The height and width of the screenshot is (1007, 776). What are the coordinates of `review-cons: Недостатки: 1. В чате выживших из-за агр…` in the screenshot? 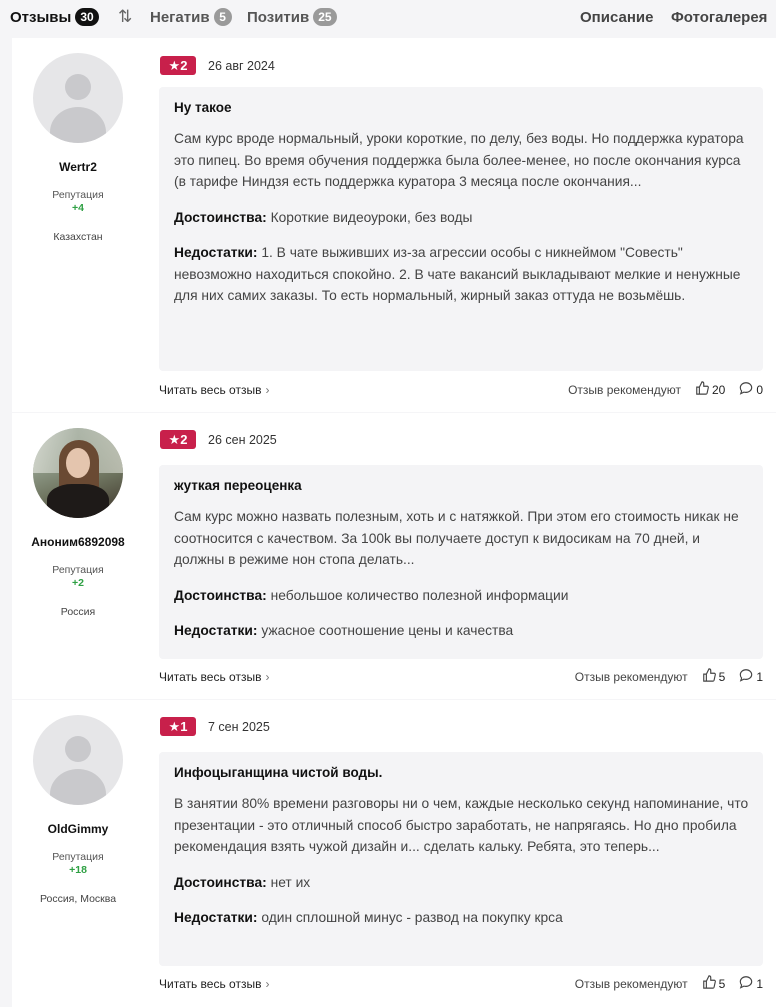 It's located at (461, 274).